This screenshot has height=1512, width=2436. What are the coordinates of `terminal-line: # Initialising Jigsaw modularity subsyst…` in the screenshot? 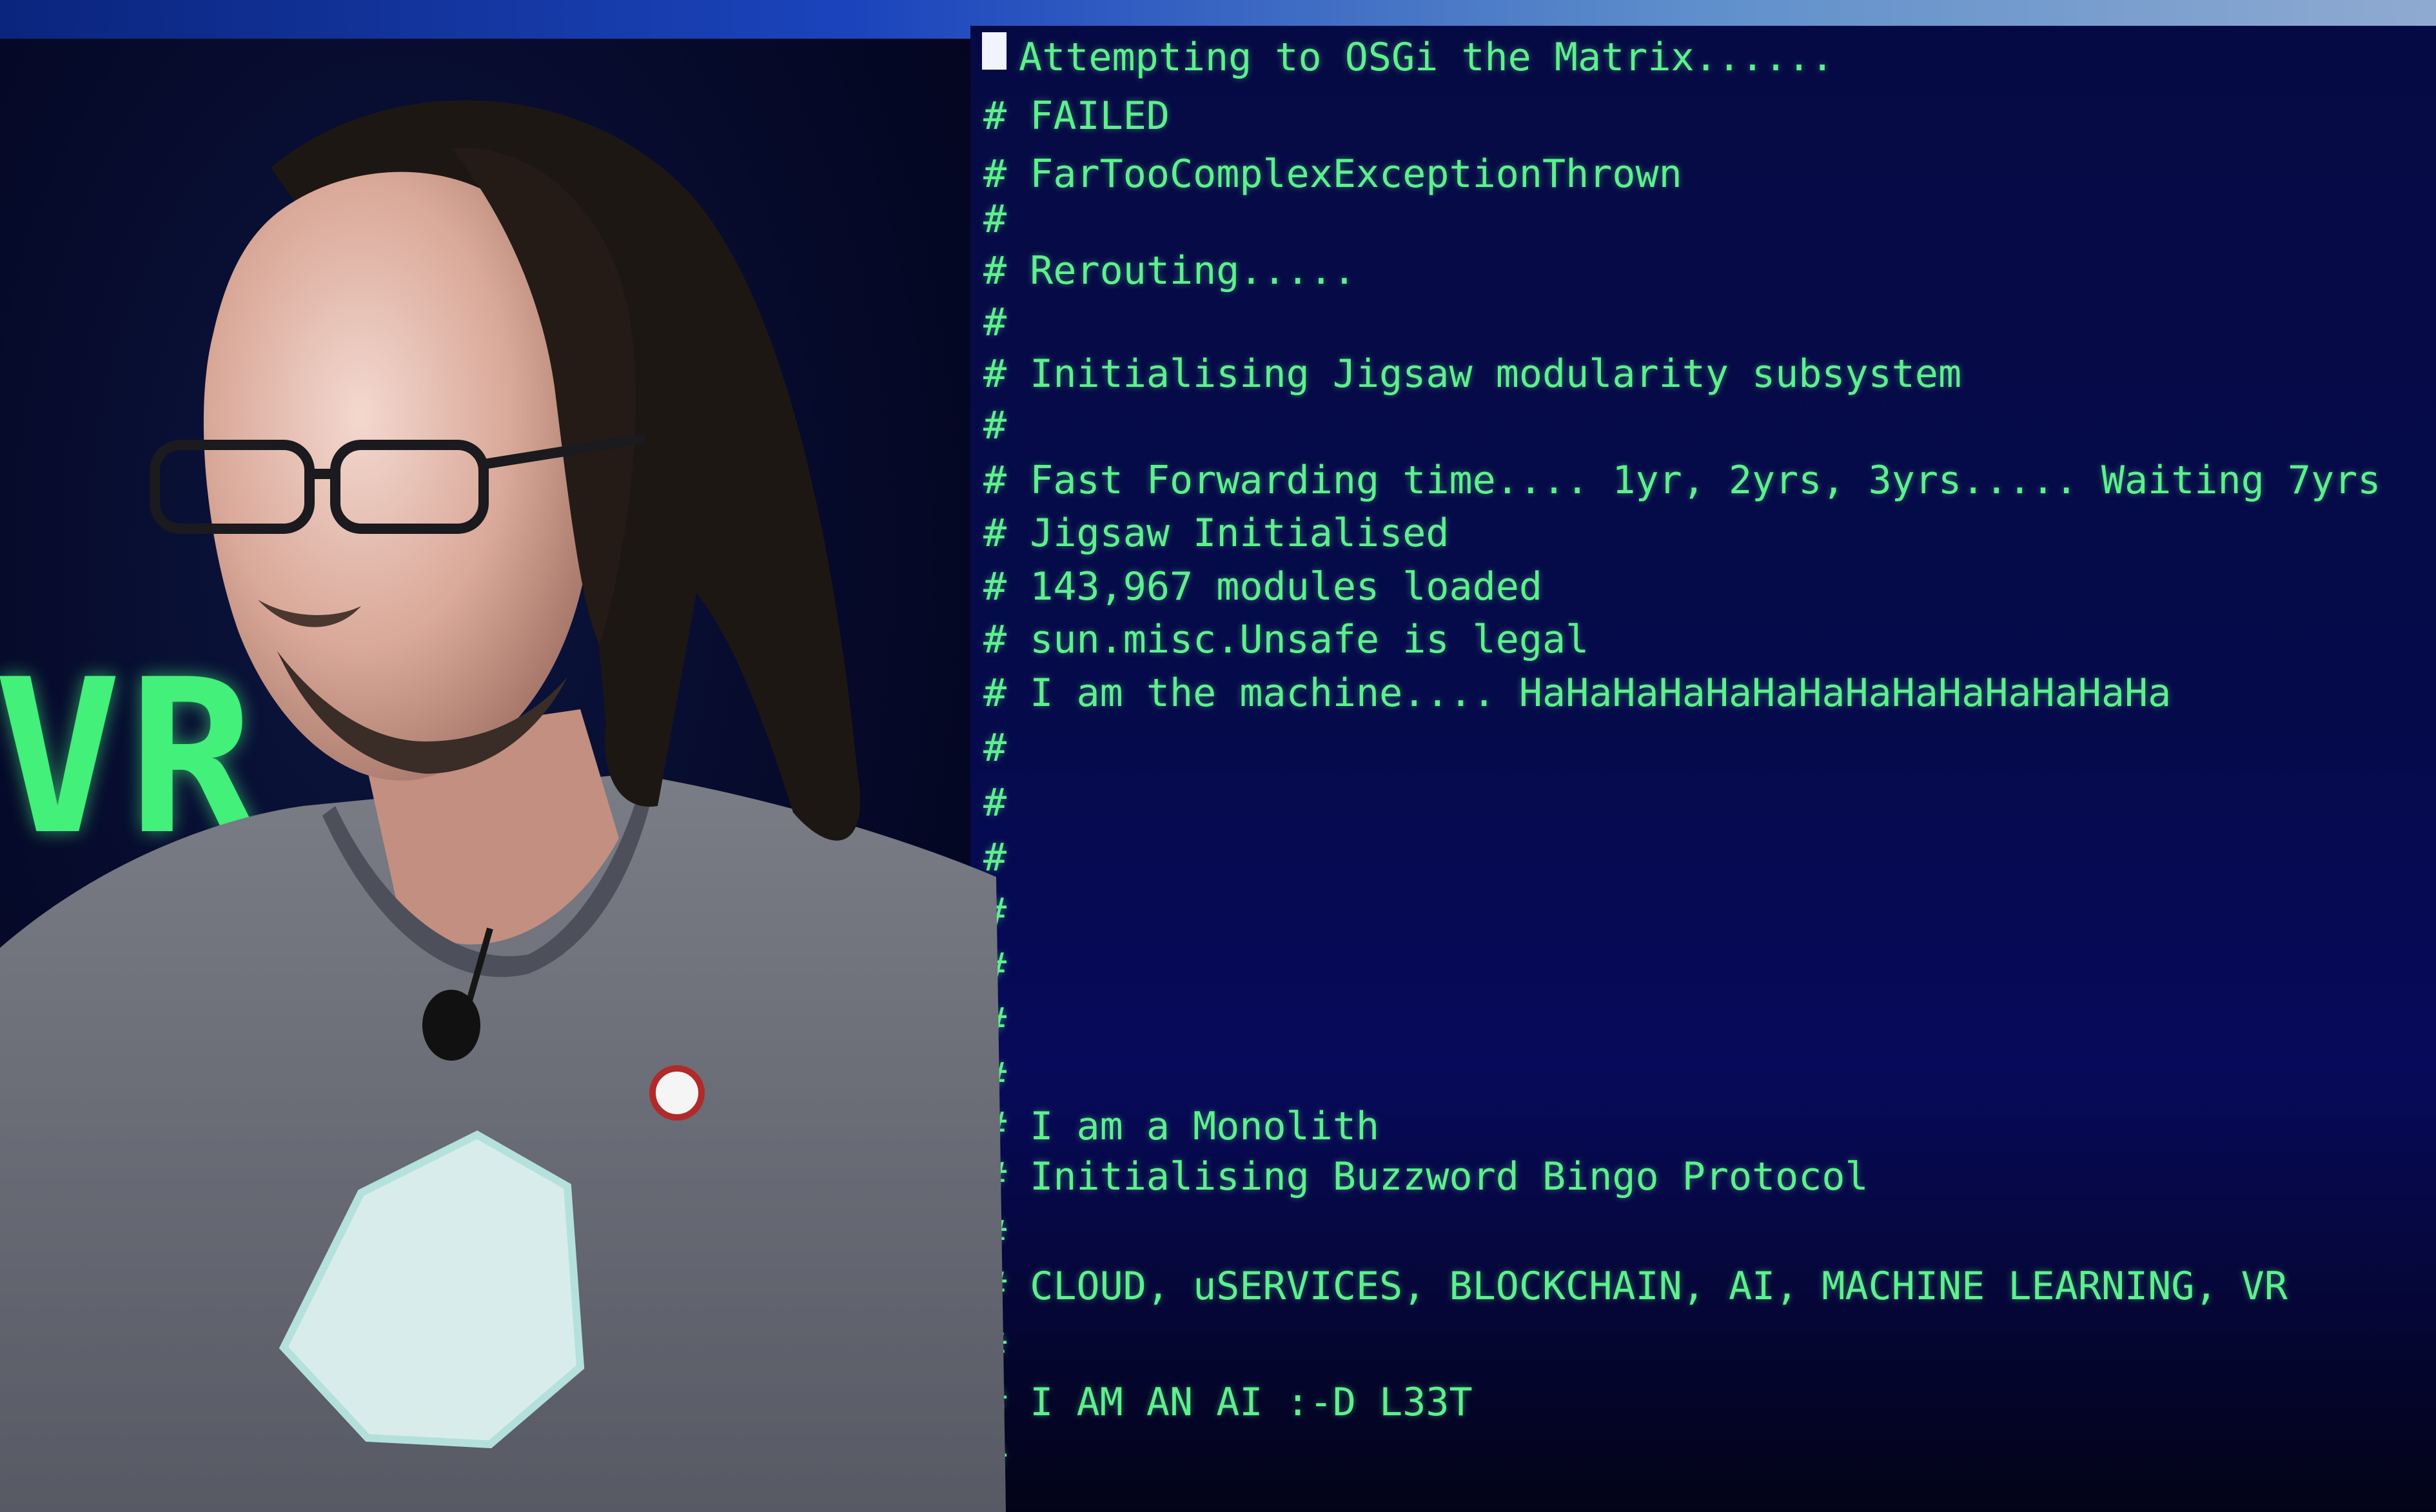 It's located at (1472, 374).